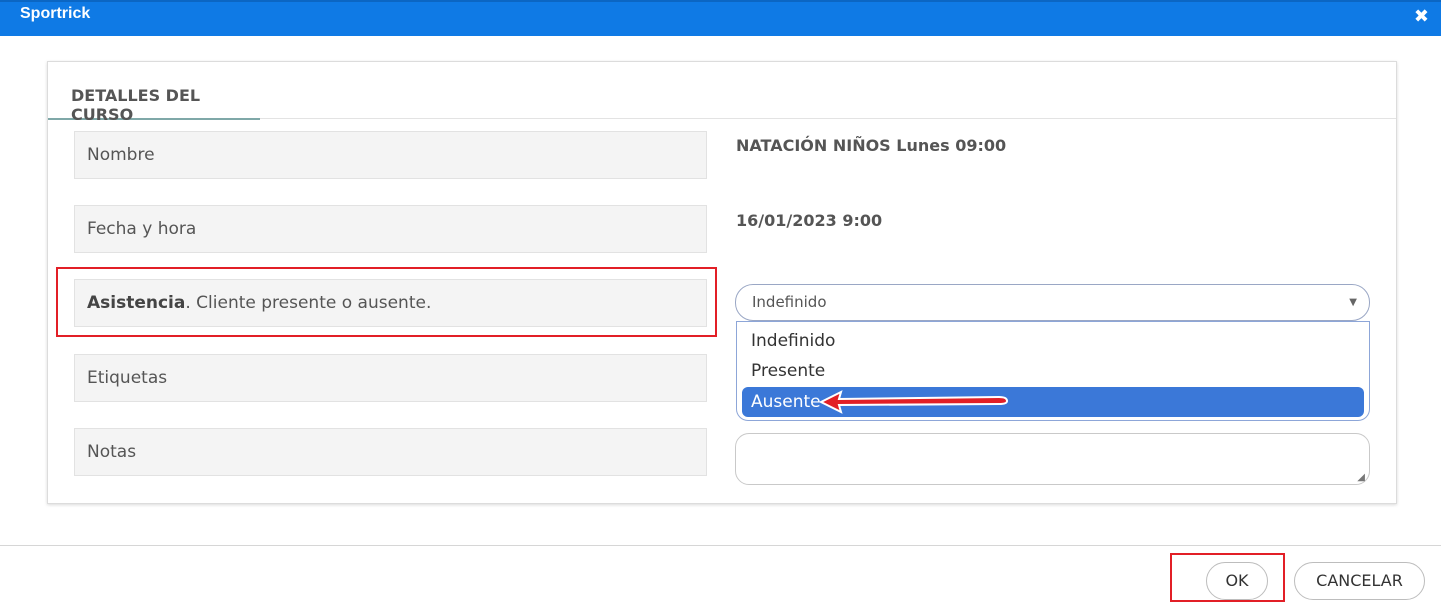 The width and height of the screenshot is (1441, 604). What do you see at coordinates (1052, 459) in the screenshot?
I see `notas-textarea: ◢` at bounding box center [1052, 459].